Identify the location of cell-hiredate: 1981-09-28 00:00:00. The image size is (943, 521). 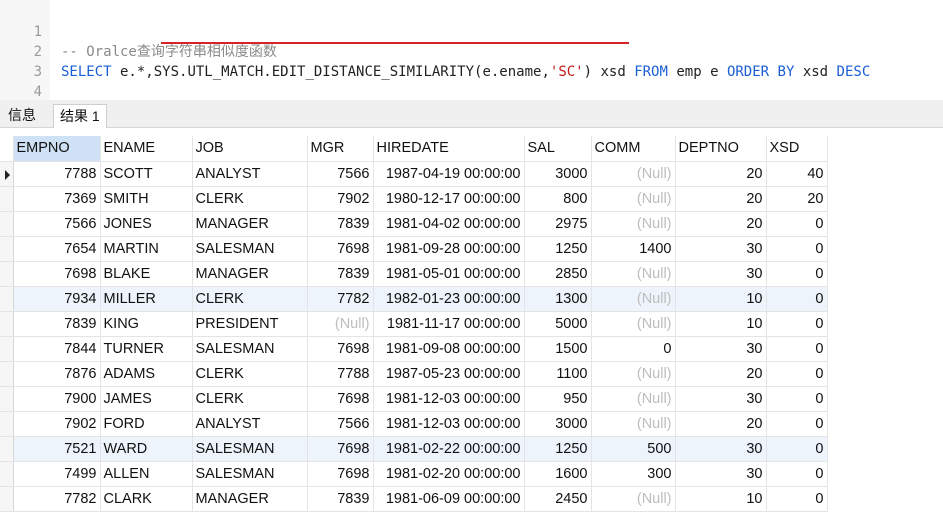
(449, 249).